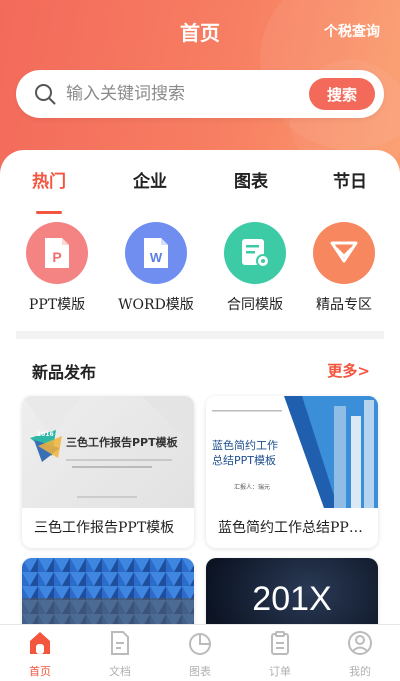  I want to click on chart-icon, so click(200, 644).